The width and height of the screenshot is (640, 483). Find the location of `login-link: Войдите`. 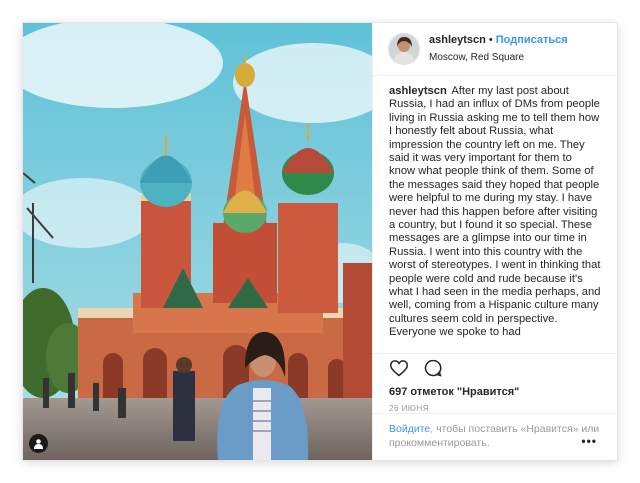

login-link: Войдите is located at coordinates (409, 429).